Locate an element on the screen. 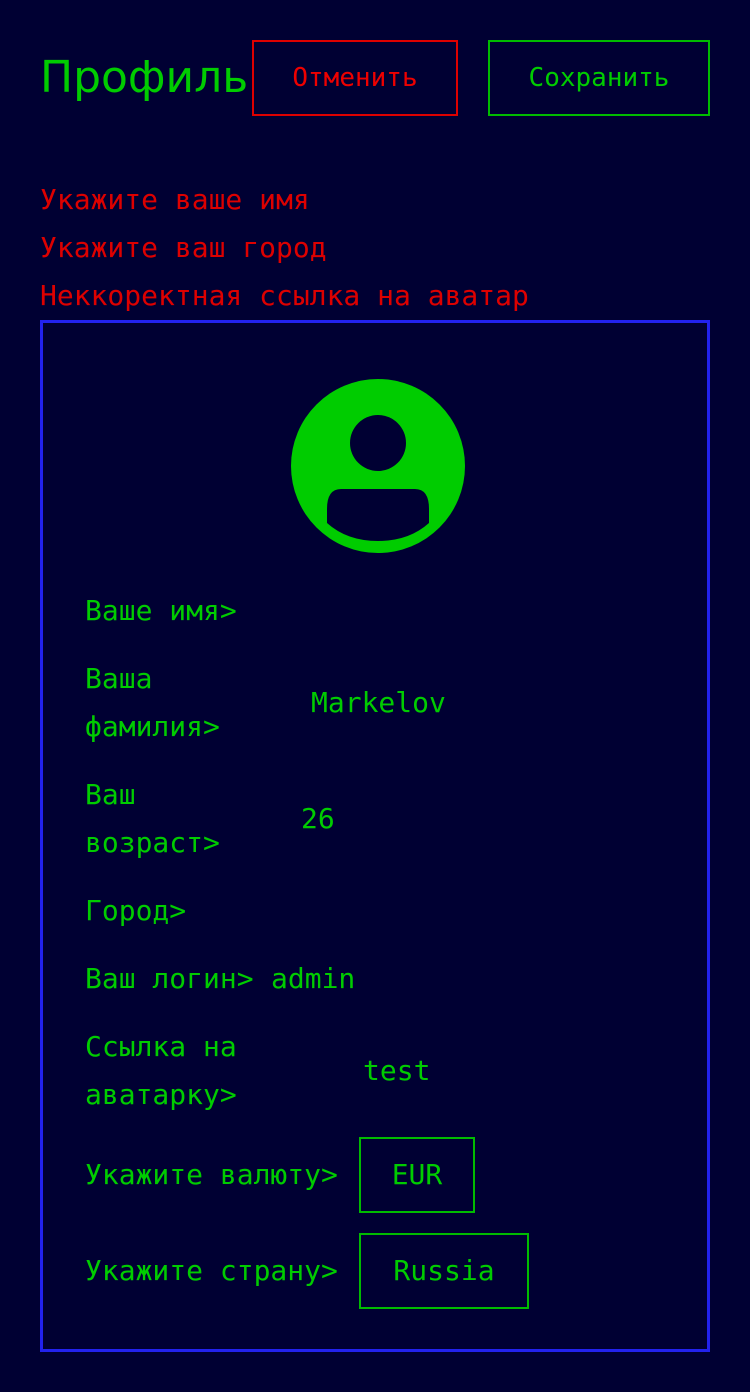 The height and width of the screenshot is (1392, 750). user-icon is located at coordinates (378, 466).